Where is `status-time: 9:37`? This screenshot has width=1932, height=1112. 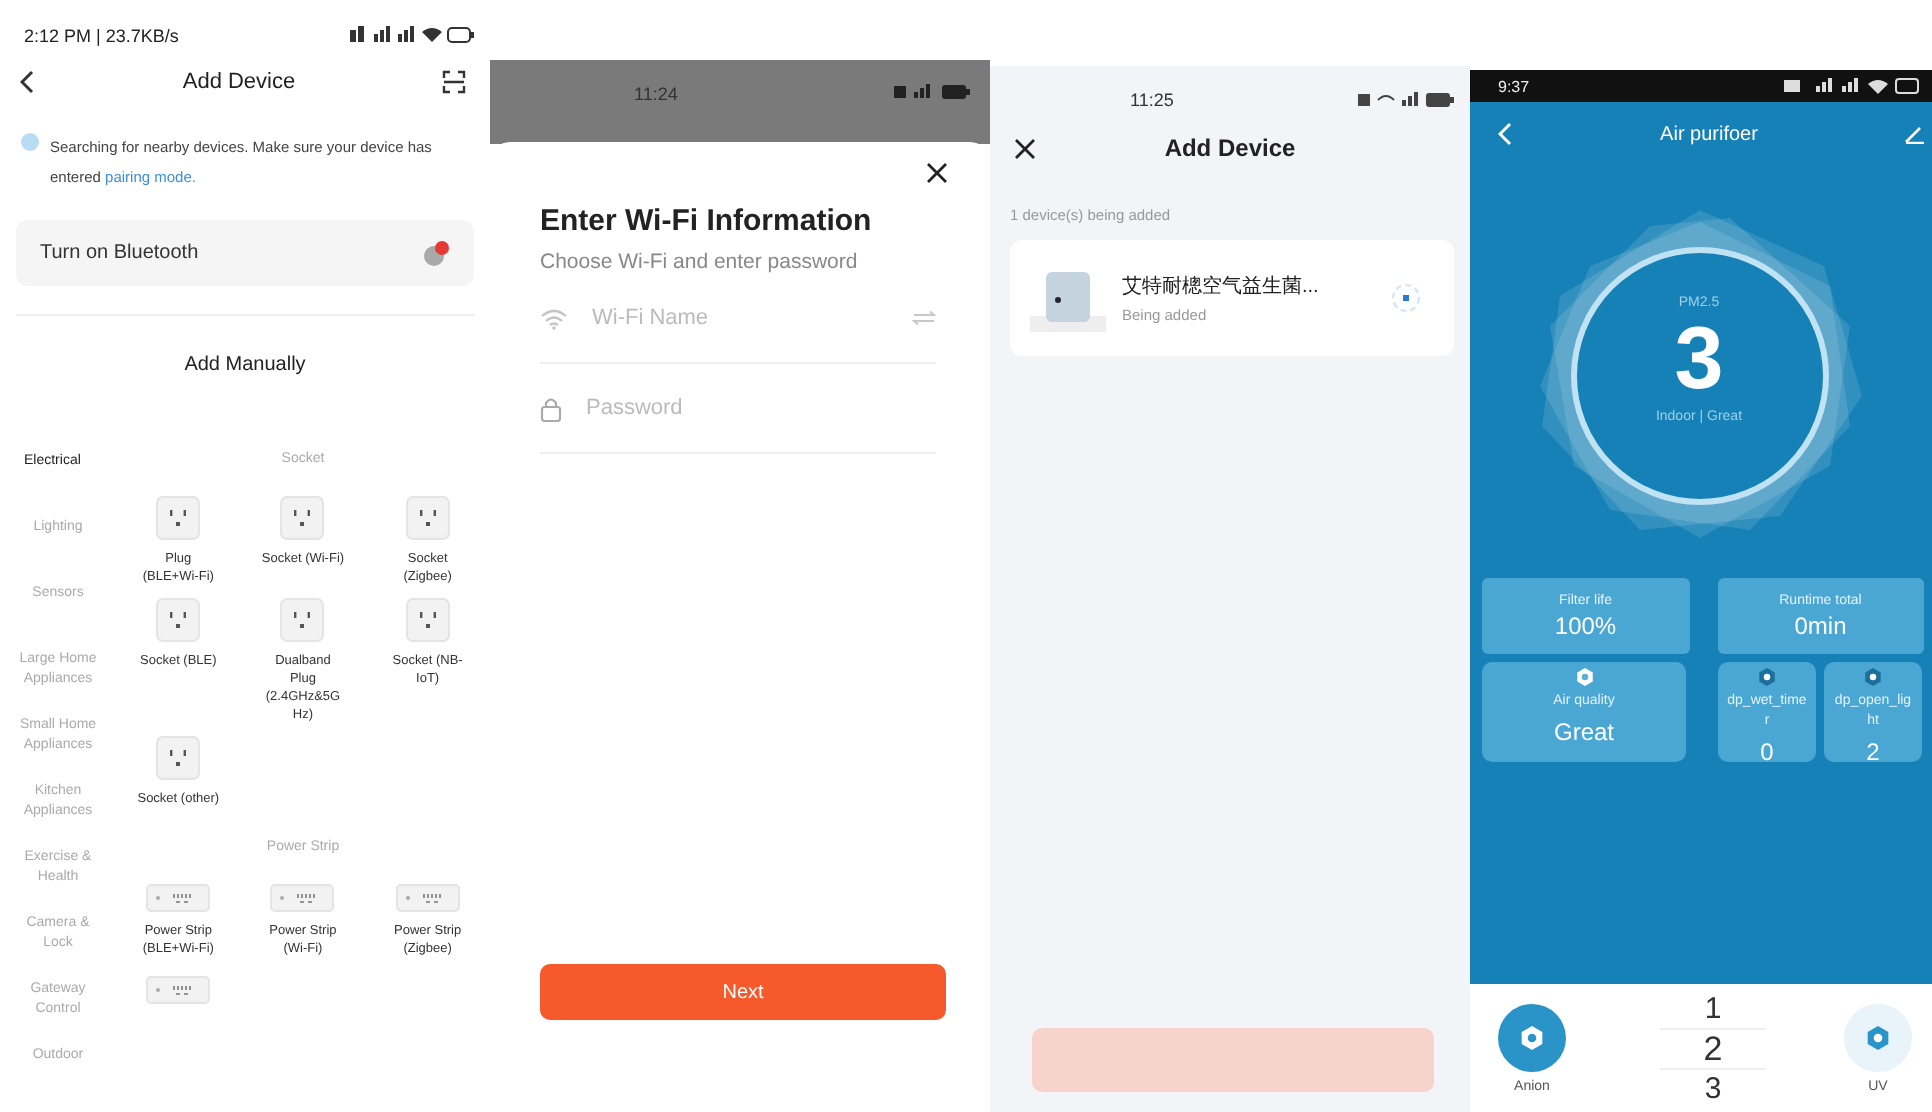
status-time: 9:37 is located at coordinates (1514, 86).